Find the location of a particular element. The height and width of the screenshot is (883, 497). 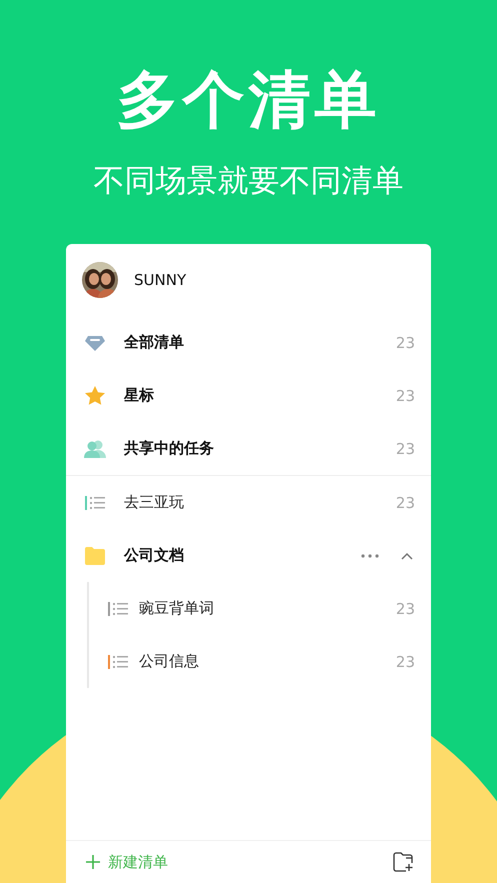

list-label: 星标 is located at coordinates (139, 395).